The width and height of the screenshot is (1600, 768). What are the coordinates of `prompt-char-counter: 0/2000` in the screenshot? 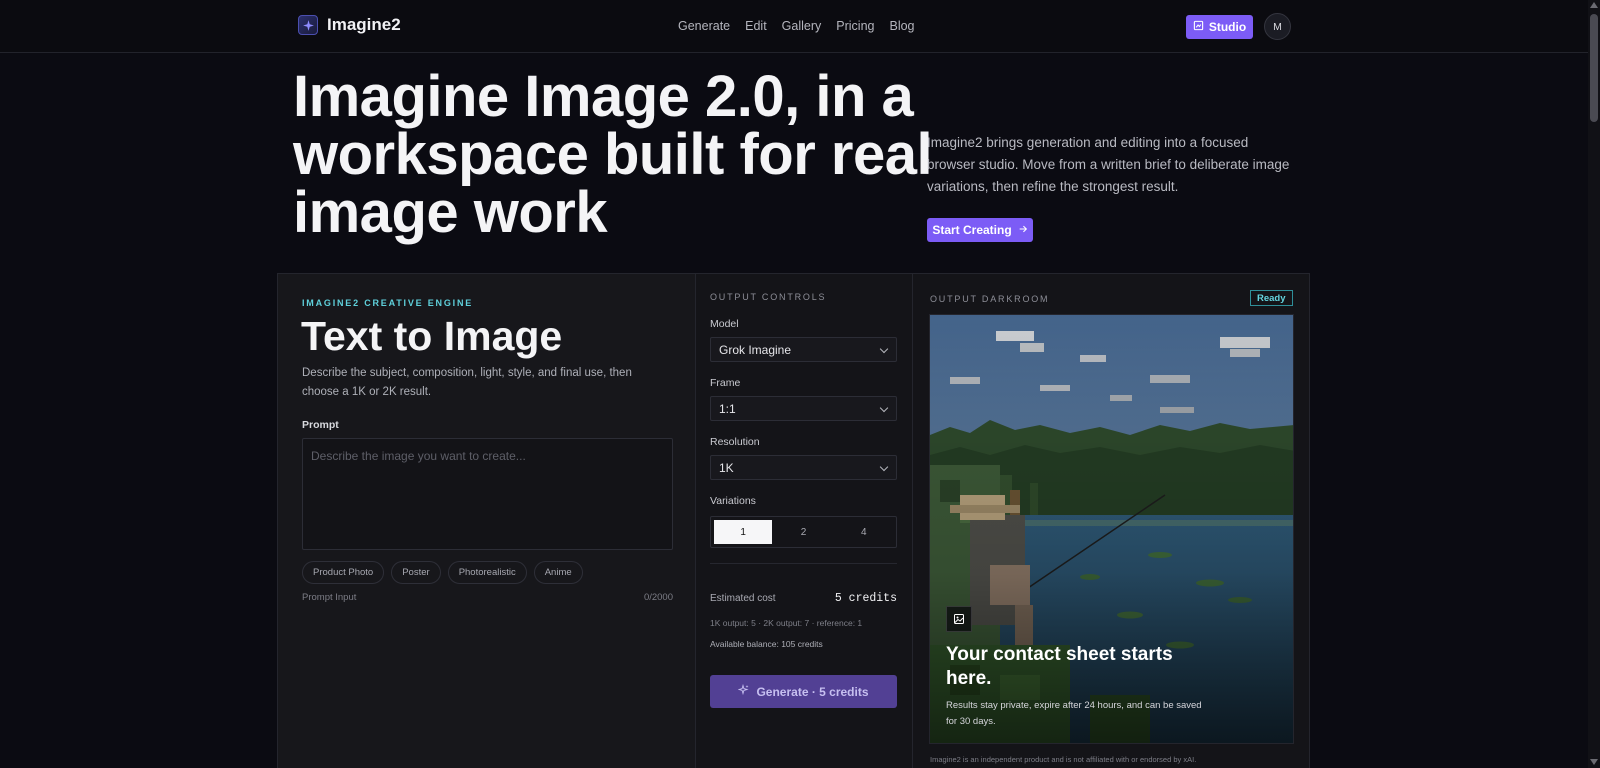 It's located at (658, 597).